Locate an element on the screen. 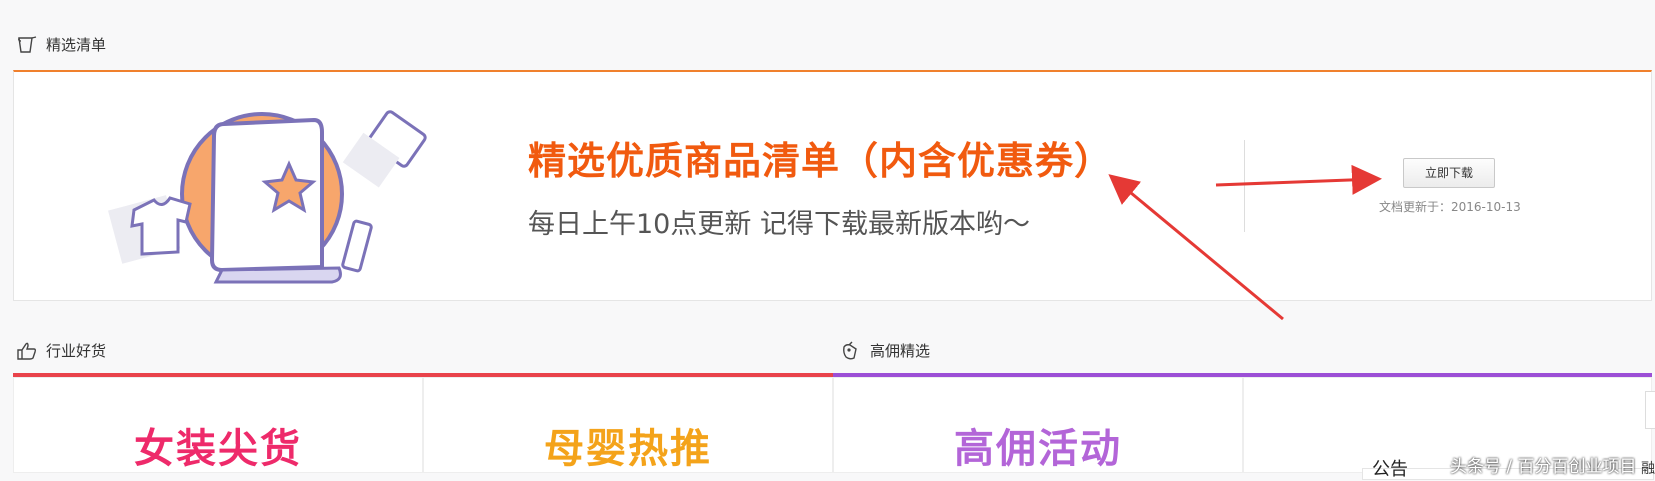 The width and height of the screenshot is (1655, 481). banner-divider is located at coordinates (1244, 186).